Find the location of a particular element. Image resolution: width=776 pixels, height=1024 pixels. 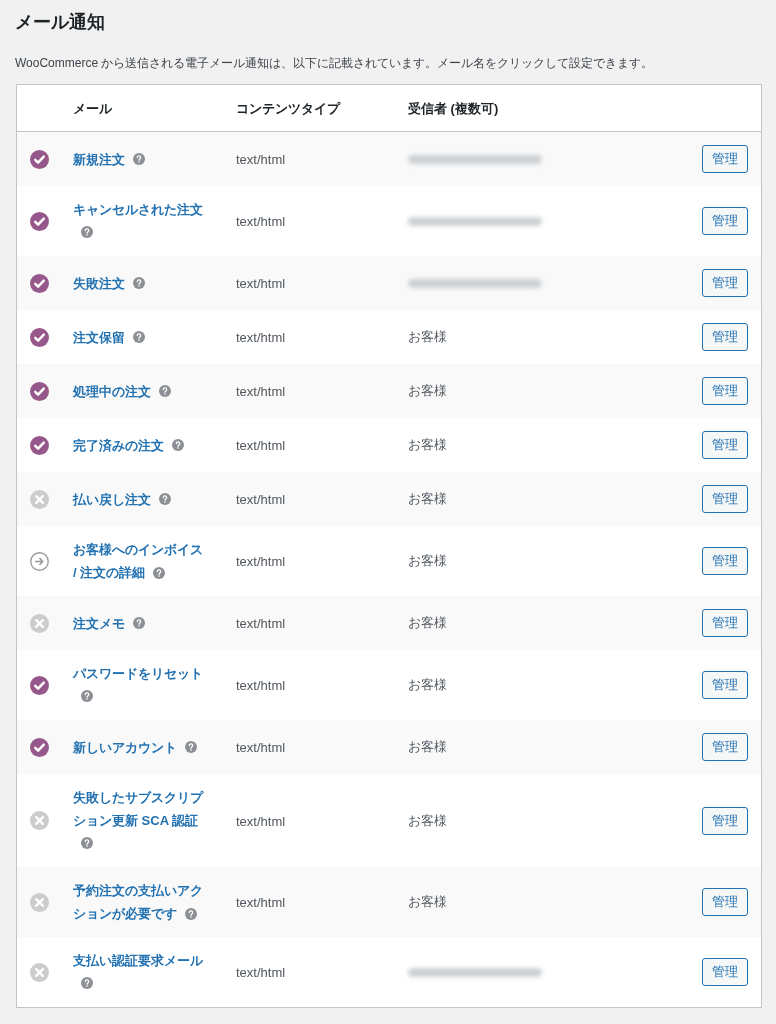

email-name-link: 失敗注文 is located at coordinates (99, 283).